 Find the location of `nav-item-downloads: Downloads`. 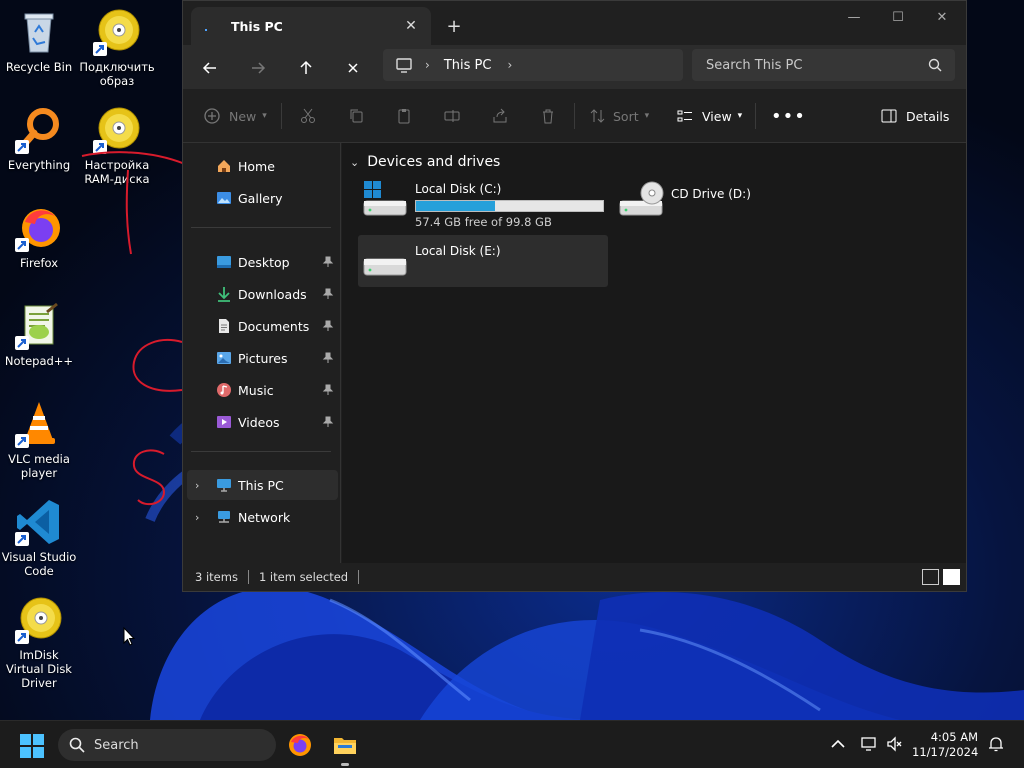

nav-item-downloads: Downloads is located at coordinates (262, 294).